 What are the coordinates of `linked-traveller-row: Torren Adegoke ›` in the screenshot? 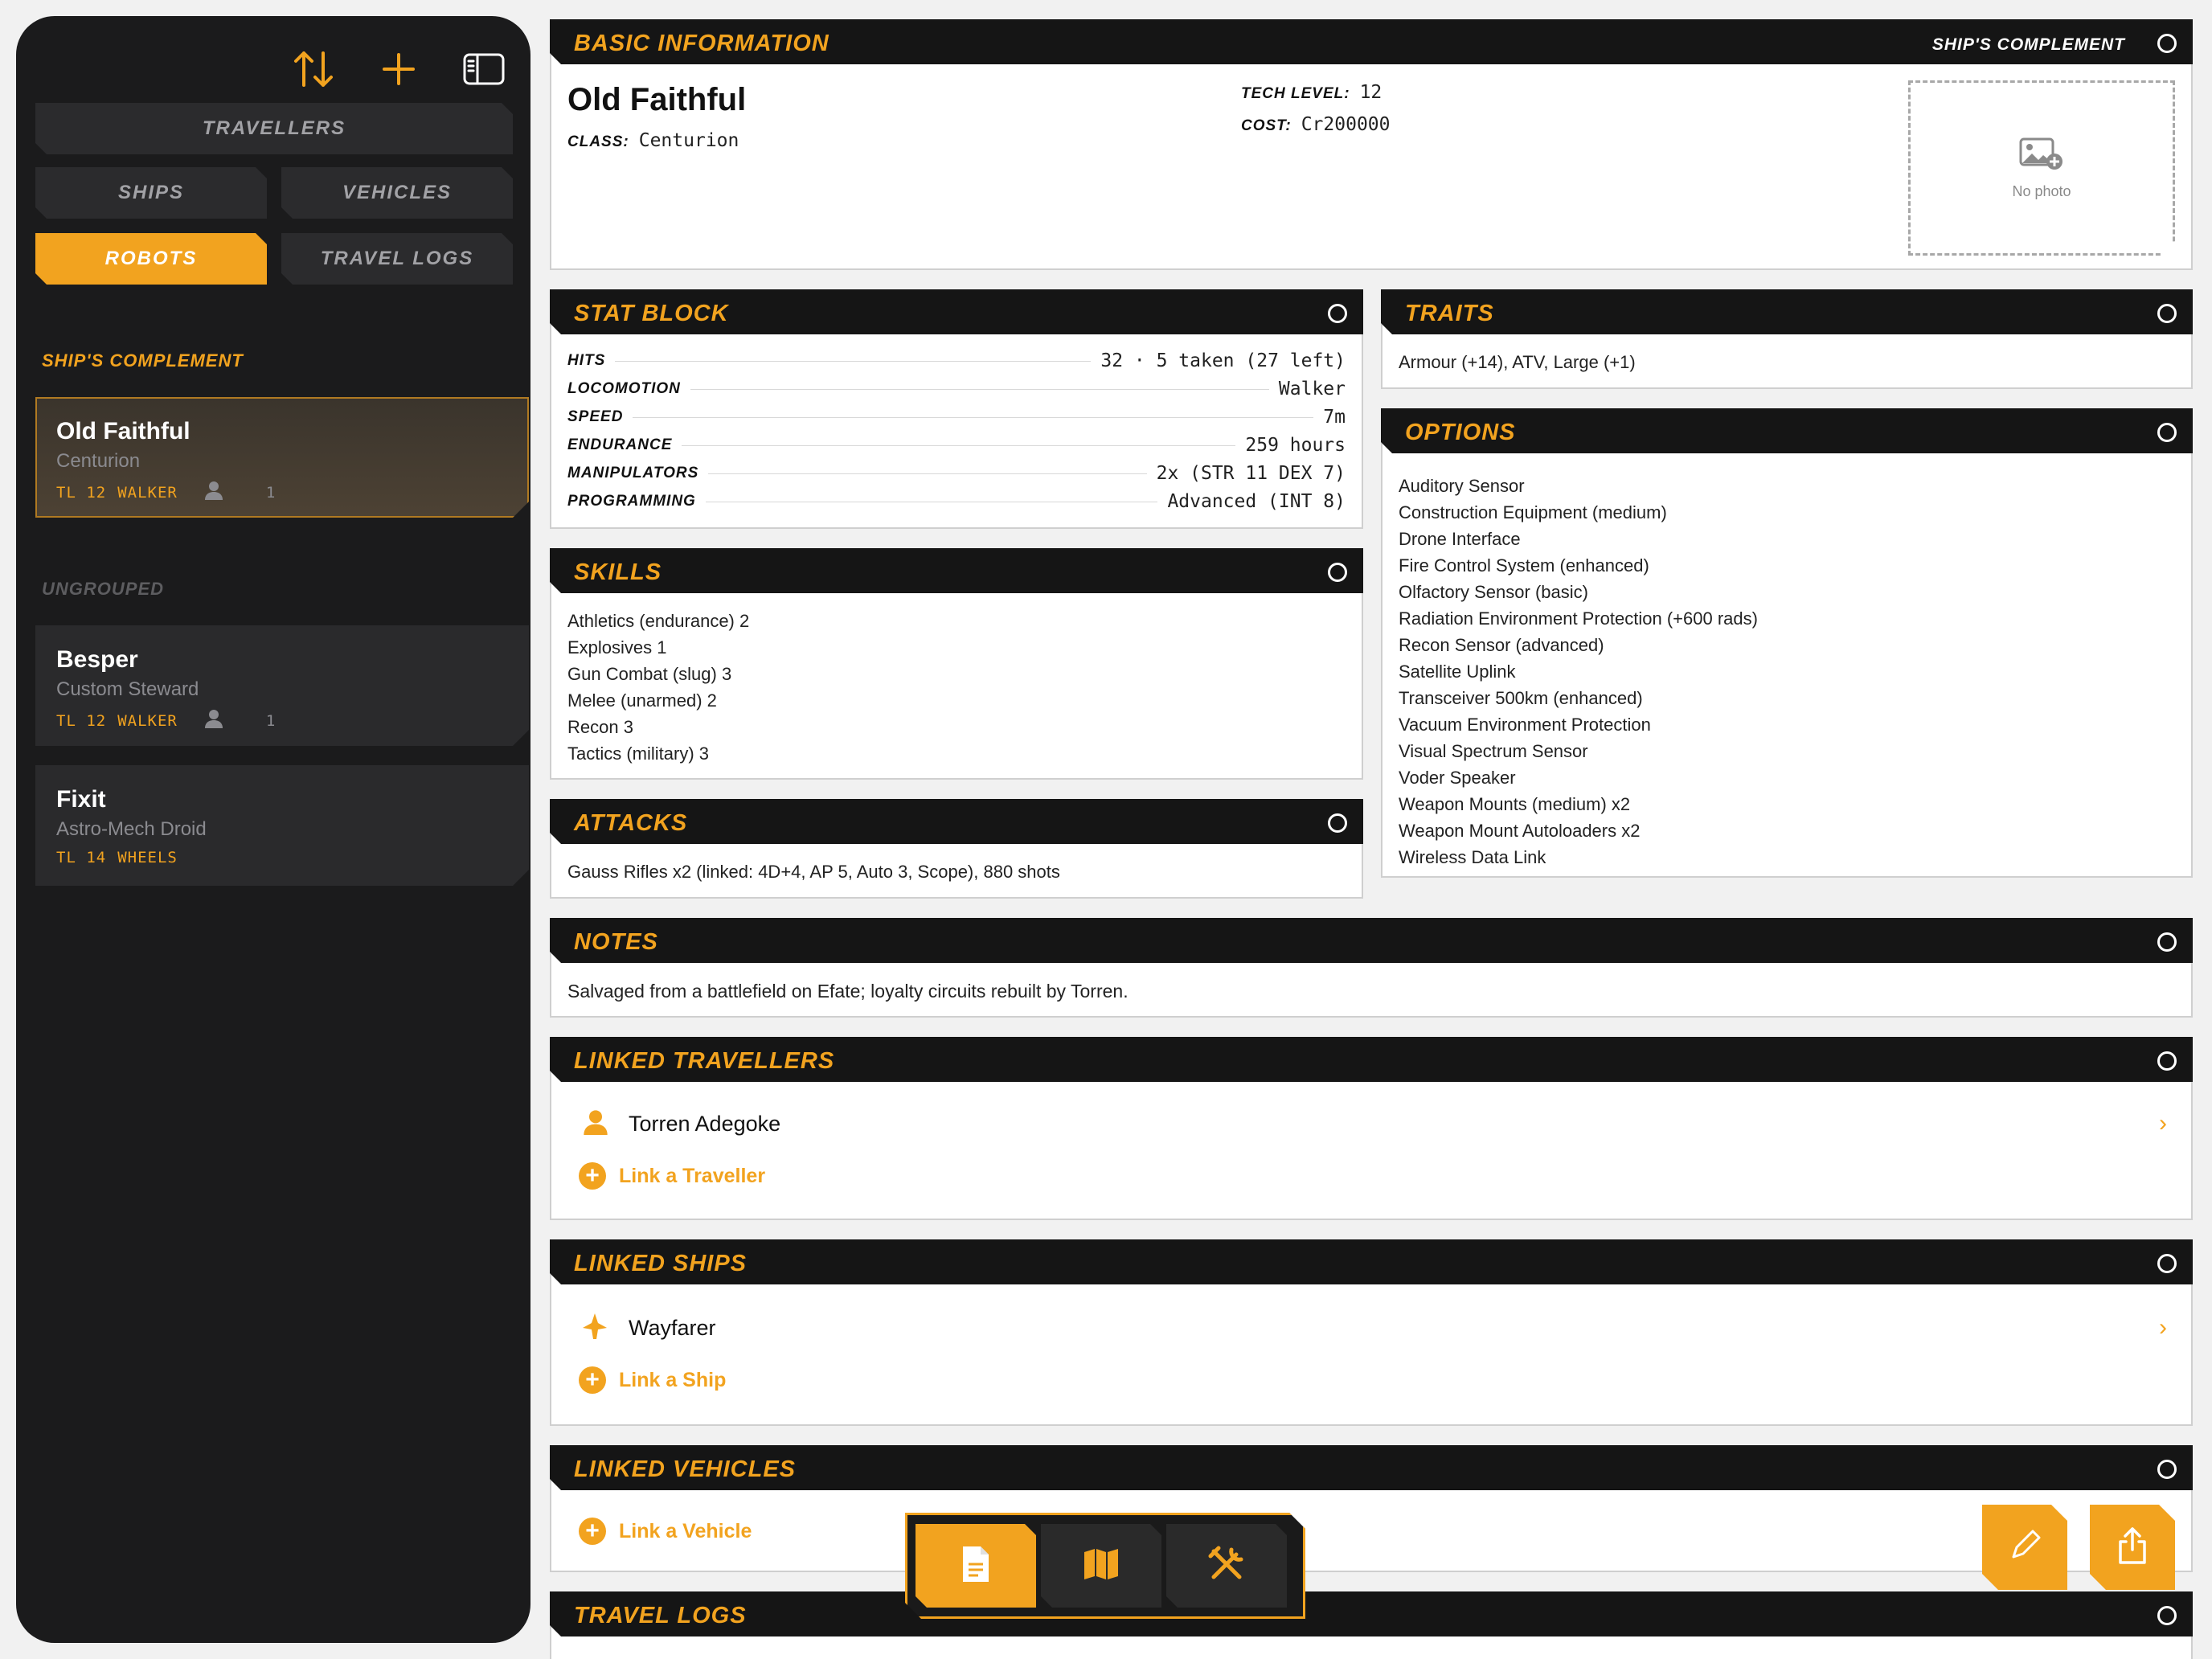 It's located at (1371, 1124).